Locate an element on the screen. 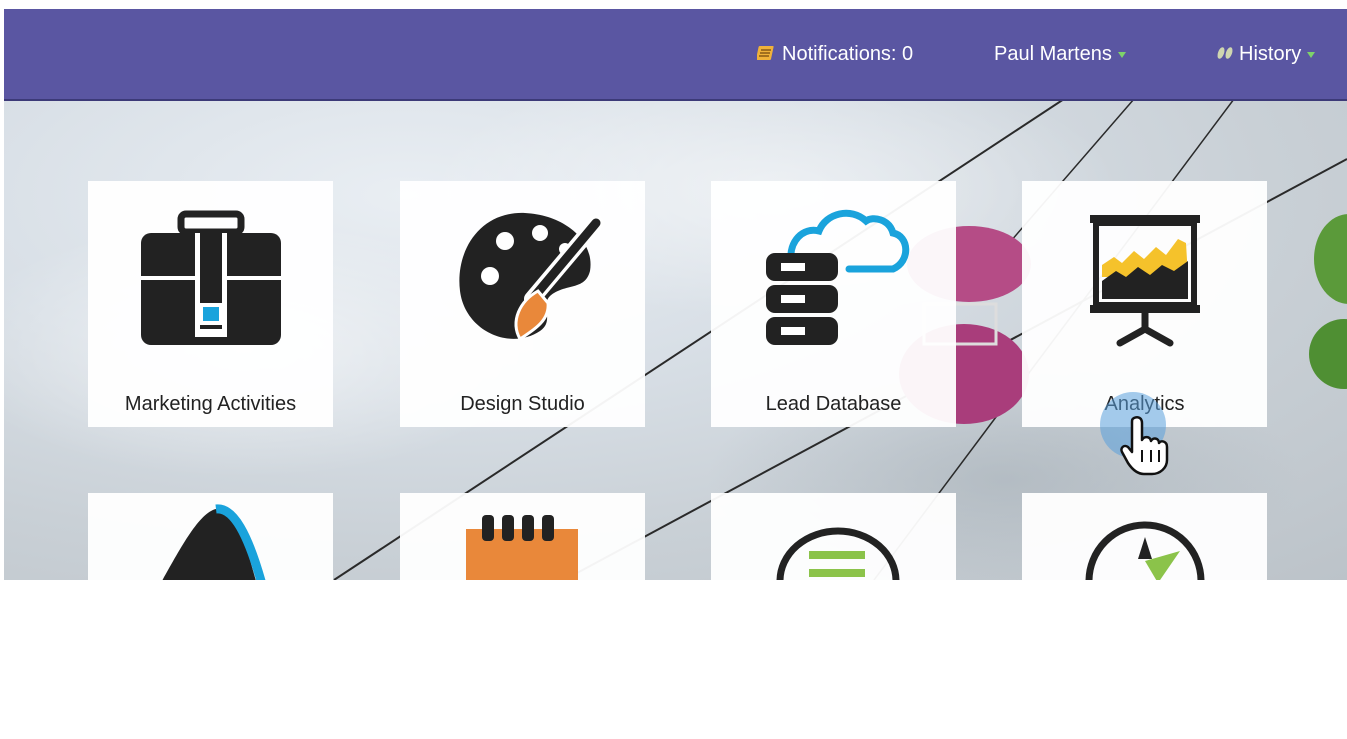  tile-label: Design Studio is located at coordinates (522, 404).